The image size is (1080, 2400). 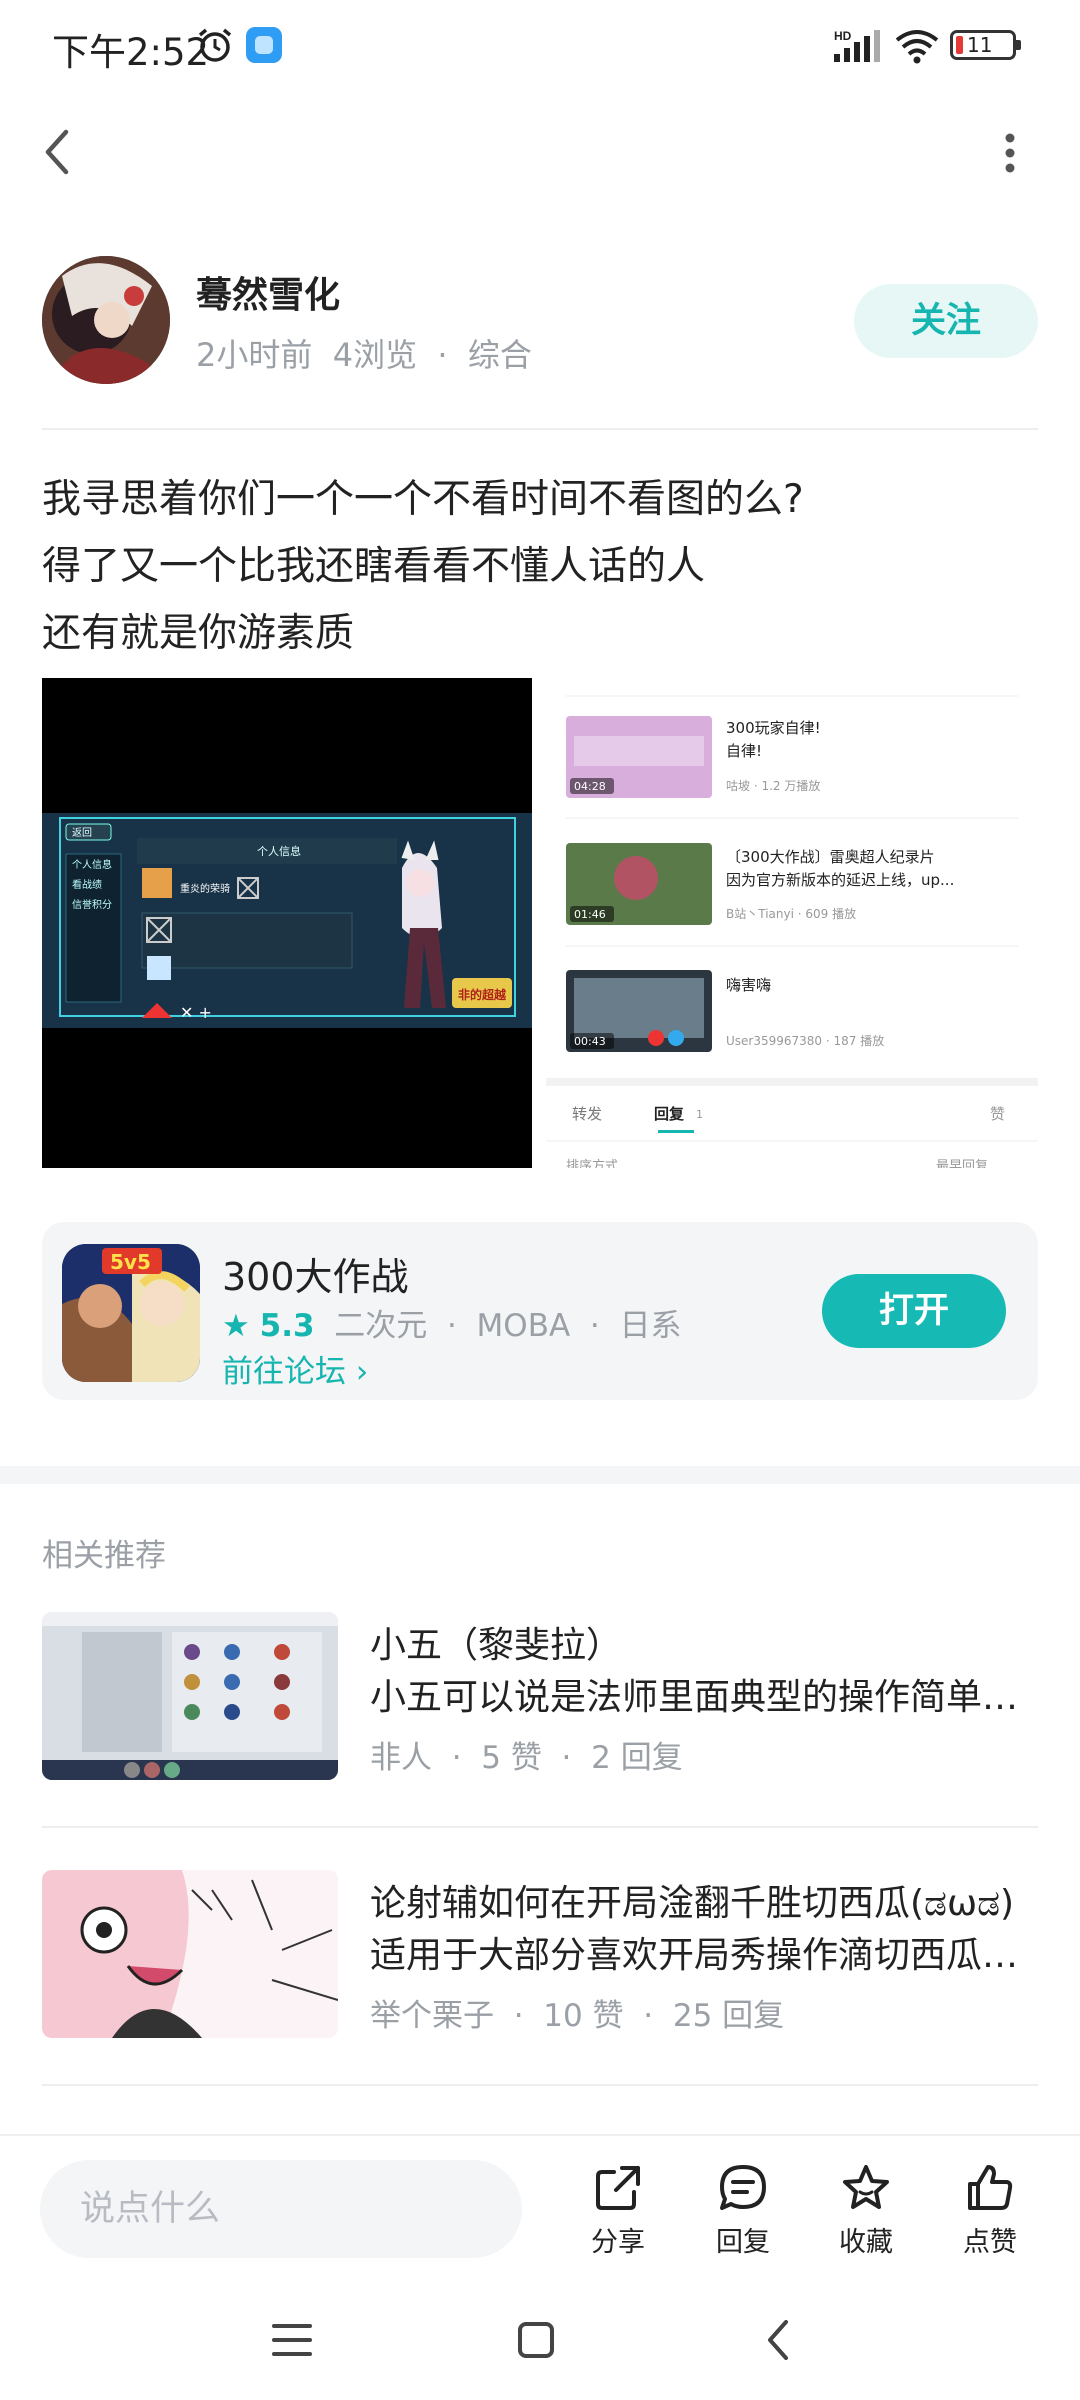 I want to click on author-name: 蓦然雪化, so click(x=268, y=292).